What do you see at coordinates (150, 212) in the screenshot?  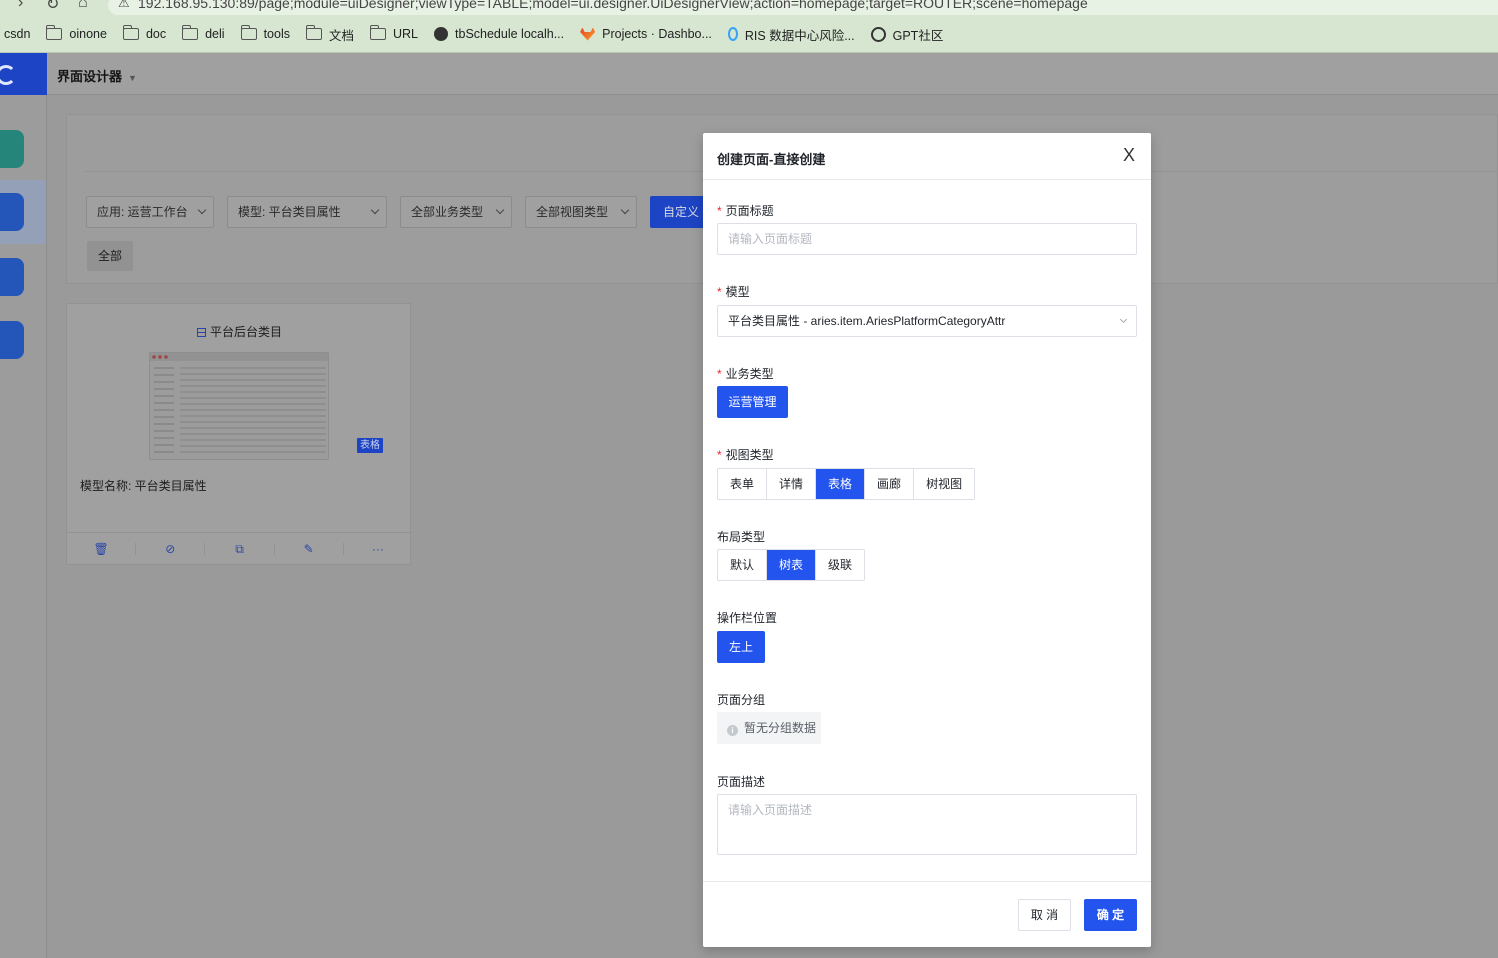 I see `app-filter-select: 应用: 运营工作台` at bounding box center [150, 212].